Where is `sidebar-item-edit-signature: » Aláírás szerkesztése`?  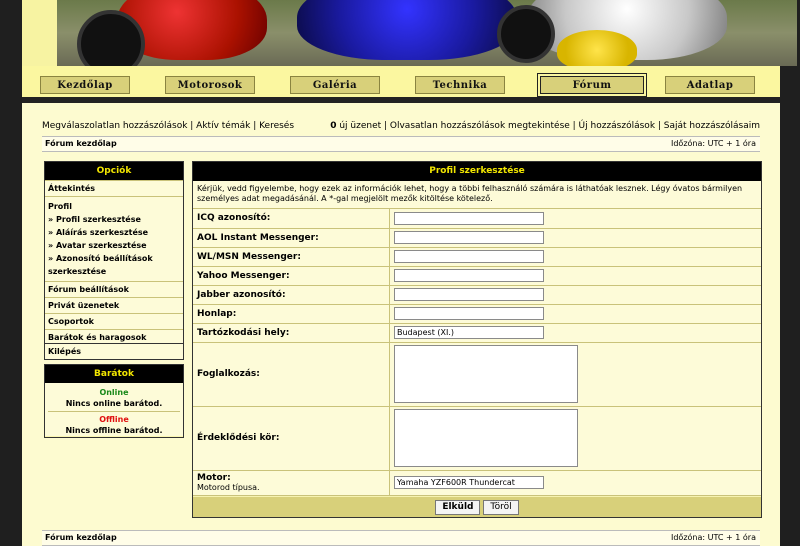 sidebar-item-edit-signature: » Aláírás szerkesztése is located at coordinates (114, 232).